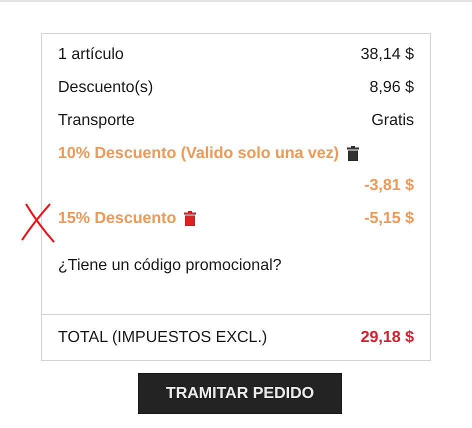 The width and height of the screenshot is (472, 428). I want to click on promo-code-link: ¿Tiene un código promocional?, so click(170, 266).